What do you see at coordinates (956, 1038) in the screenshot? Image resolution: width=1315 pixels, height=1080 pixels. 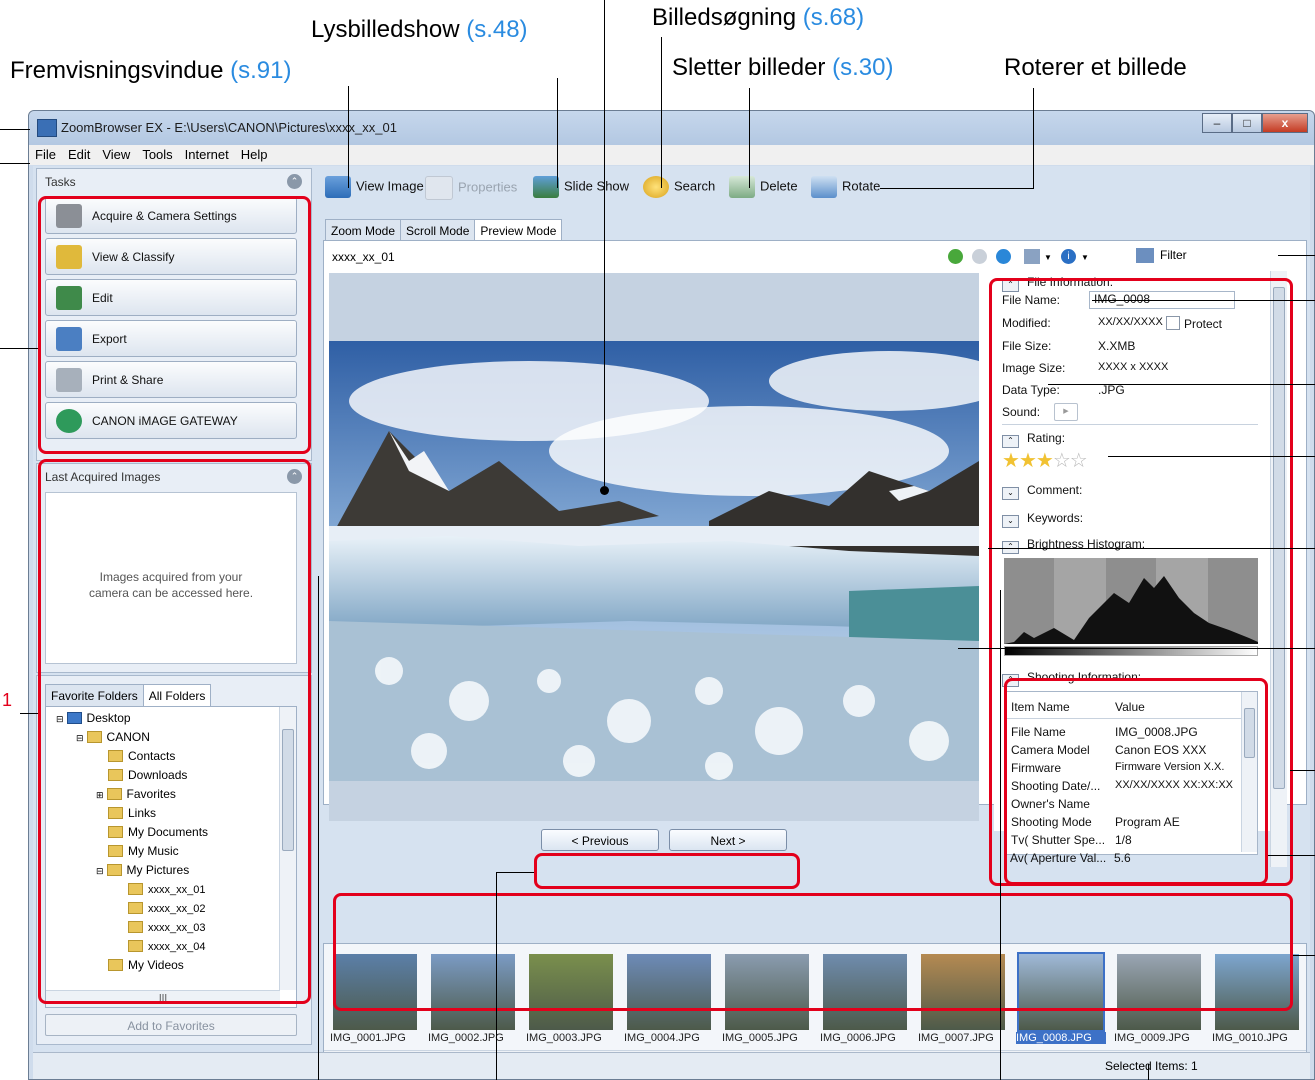 I see `thumbnail-label: IMG_0007.JPG` at bounding box center [956, 1038].